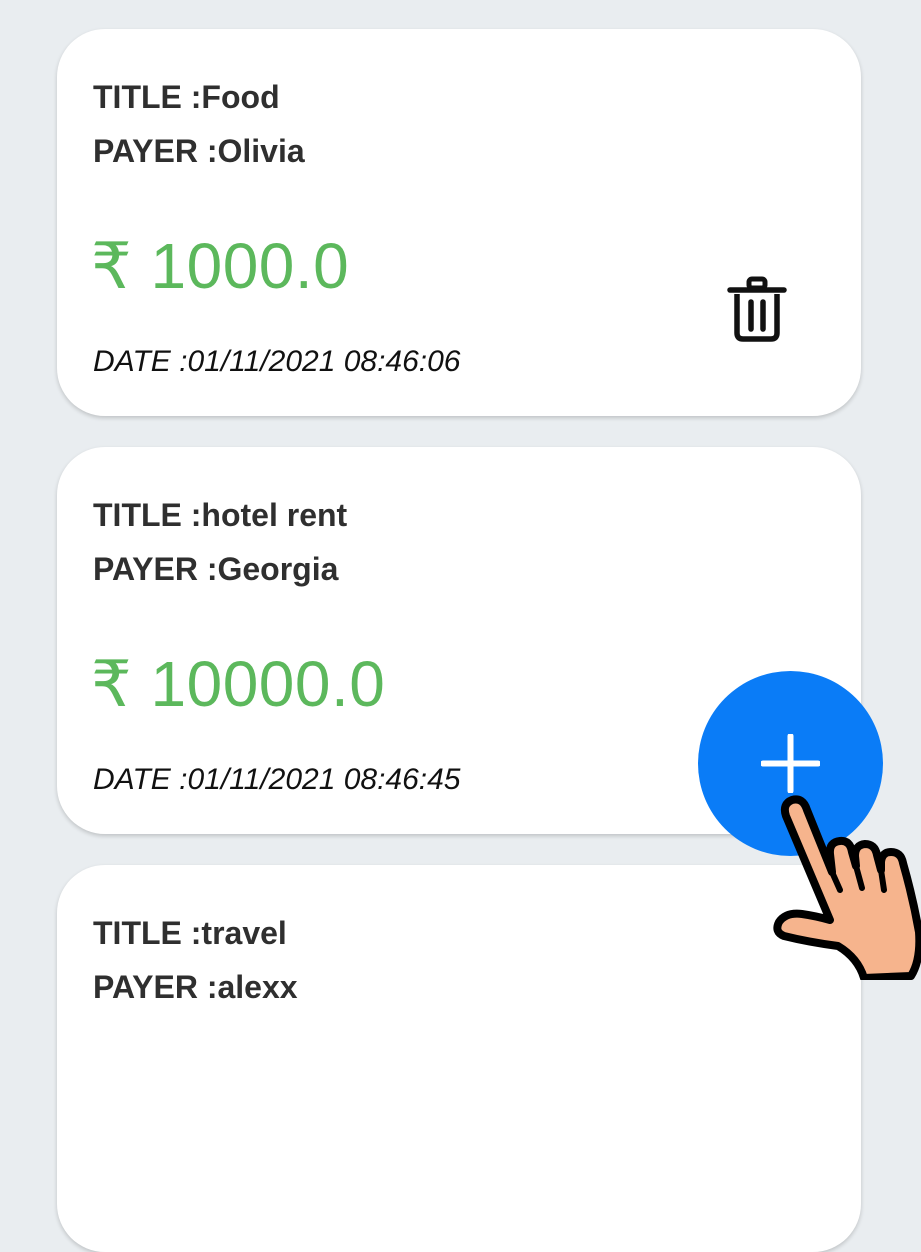 The height and width of the screenshot is (1252, 921). What do you see at coordinates (261, 151) in the screenshot?
I see `payer-value: Olivia` at bounding box center [261, 151].